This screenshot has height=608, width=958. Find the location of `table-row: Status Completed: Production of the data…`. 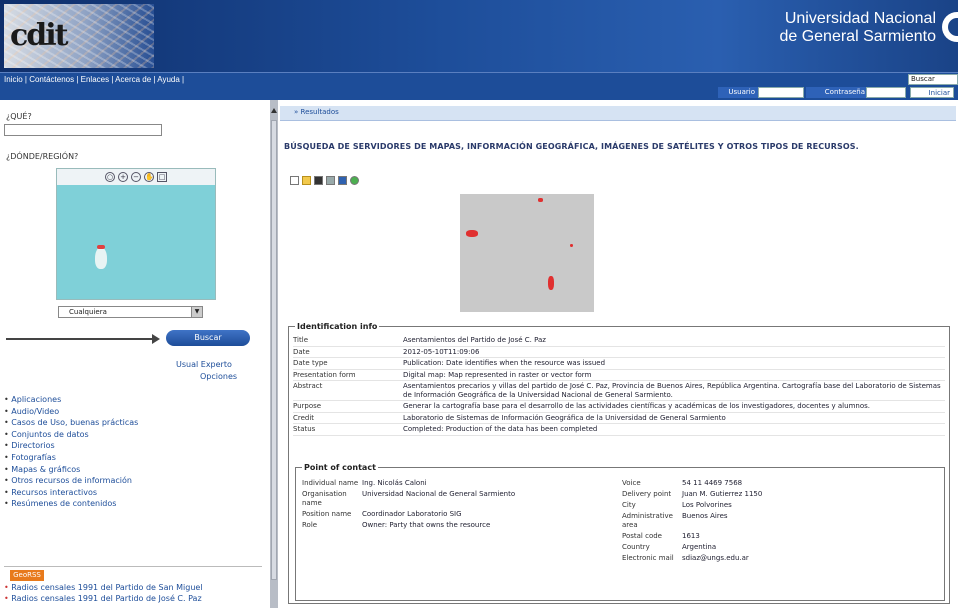

table-row: Status Completed: Production of the data… is located at coordinates (619, 430).